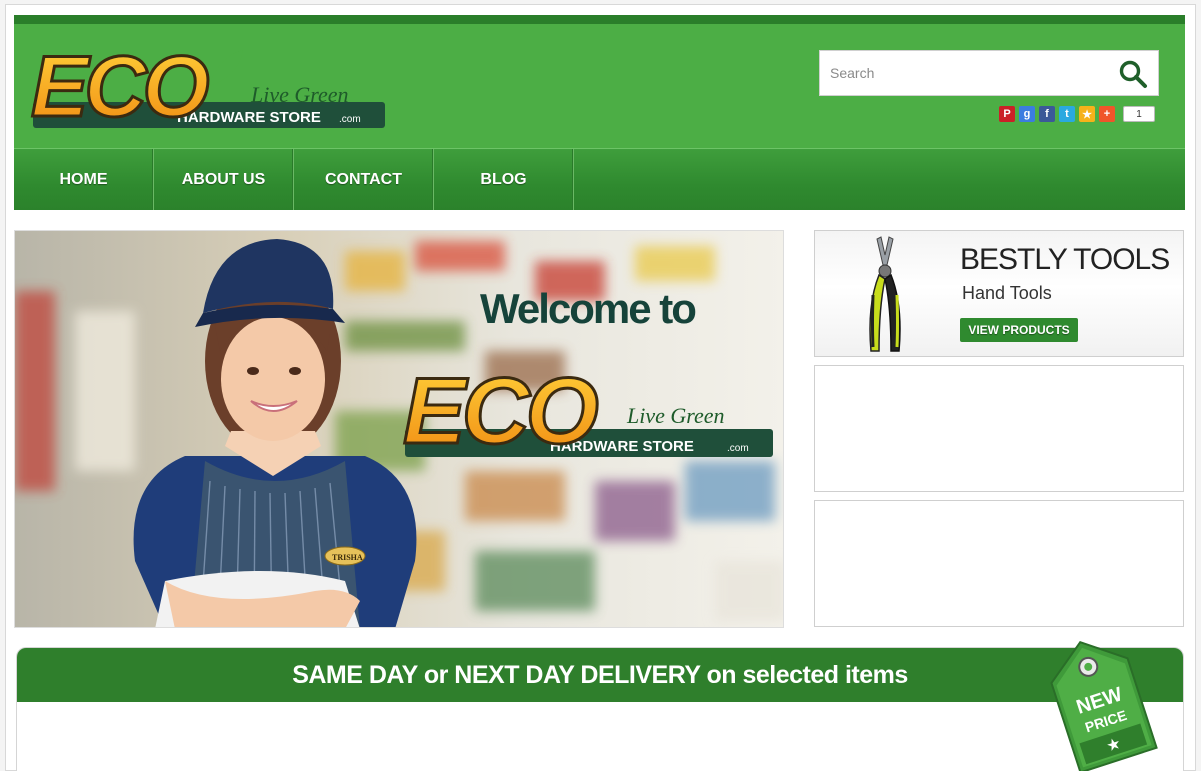 This screenshot has height=771, width=1201. Describe the element at coordinates (1019, 330) in the screenshot. I see `view-products-button: VIEW PRODUCTS` at that location.